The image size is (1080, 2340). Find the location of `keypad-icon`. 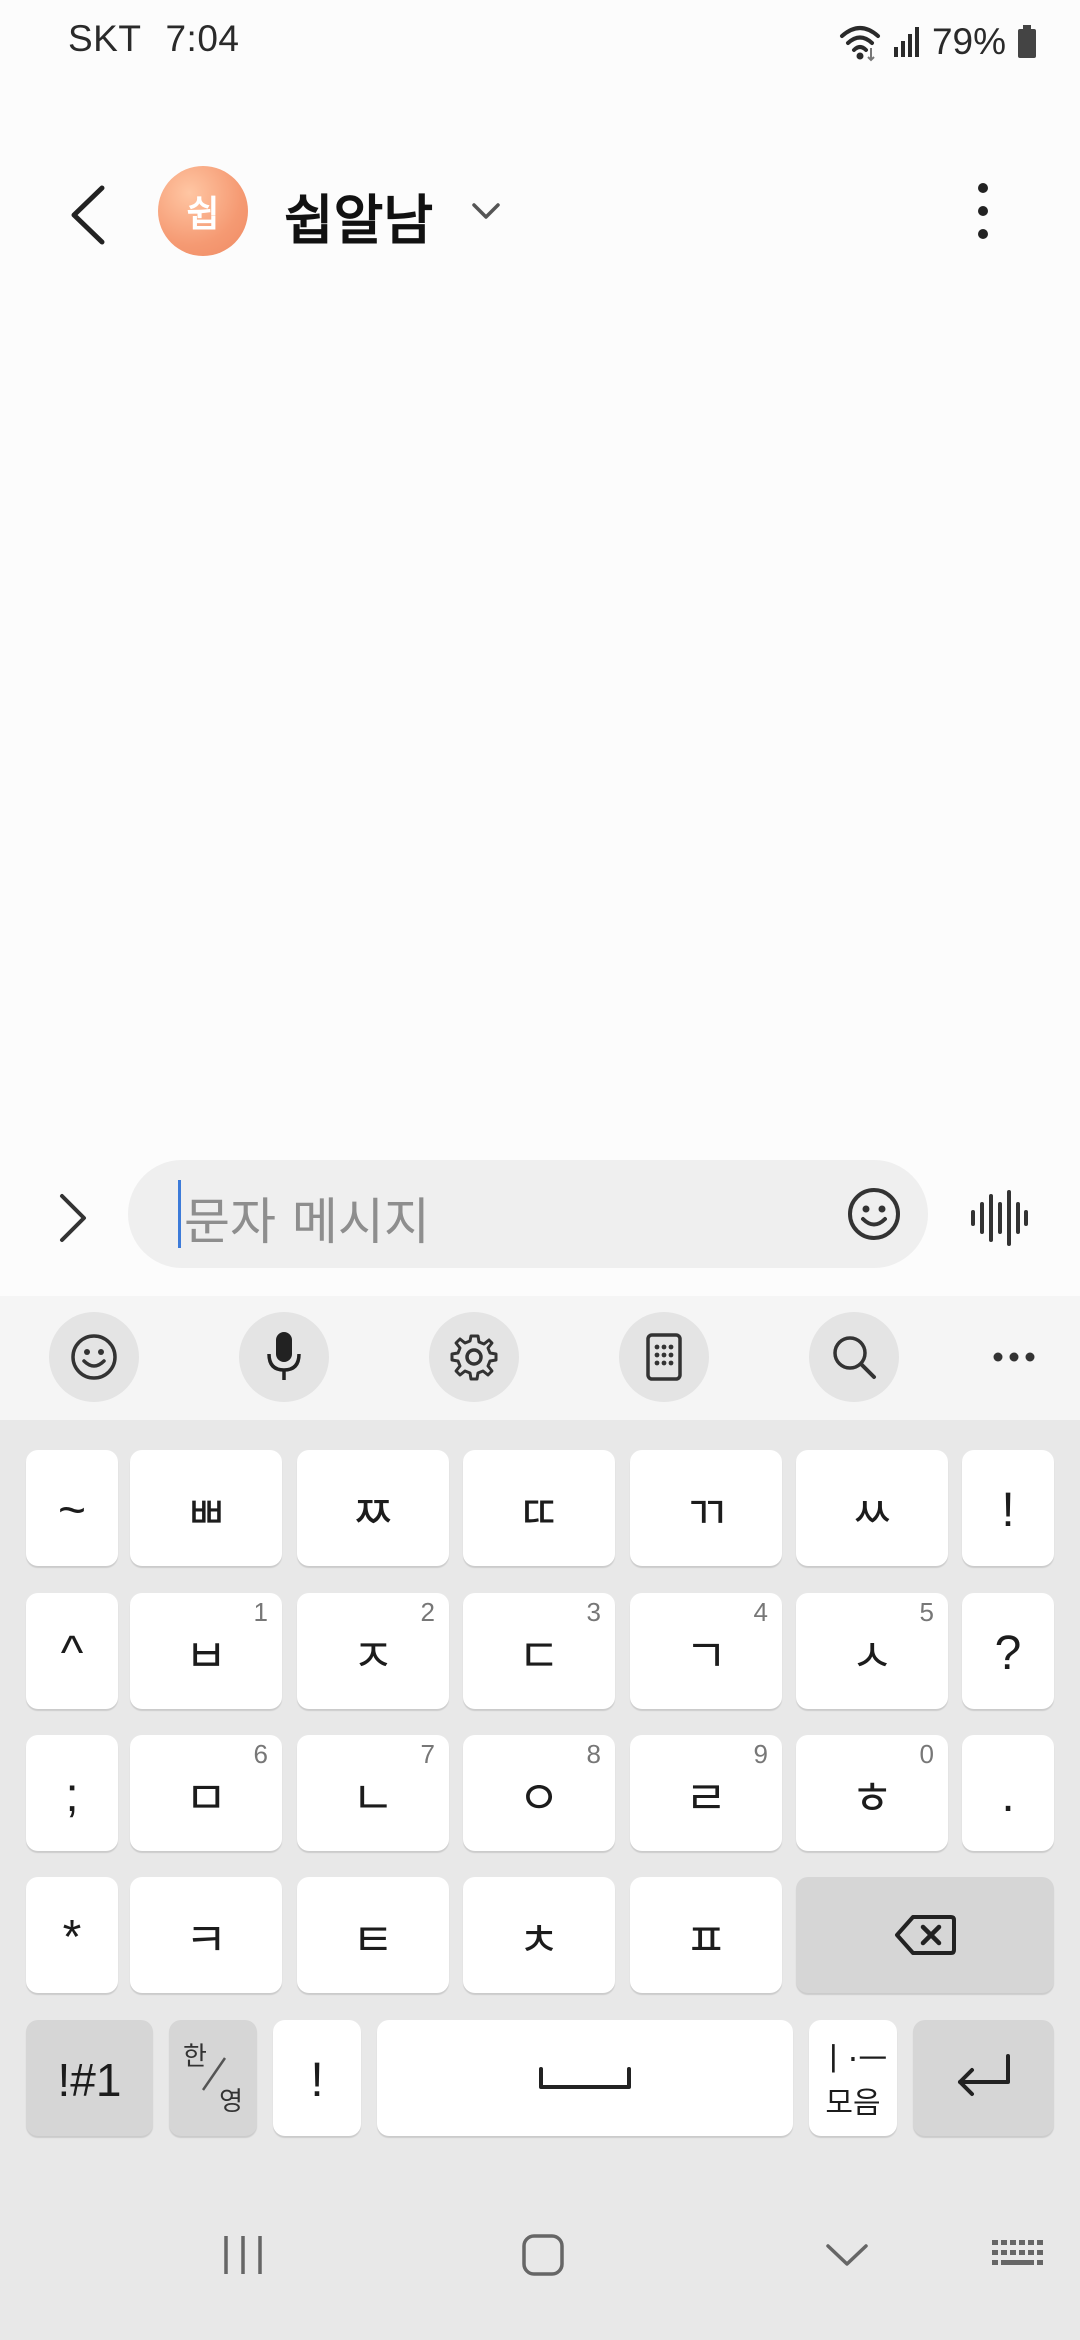

keypad-icon is located at coordinates (664, 1357).